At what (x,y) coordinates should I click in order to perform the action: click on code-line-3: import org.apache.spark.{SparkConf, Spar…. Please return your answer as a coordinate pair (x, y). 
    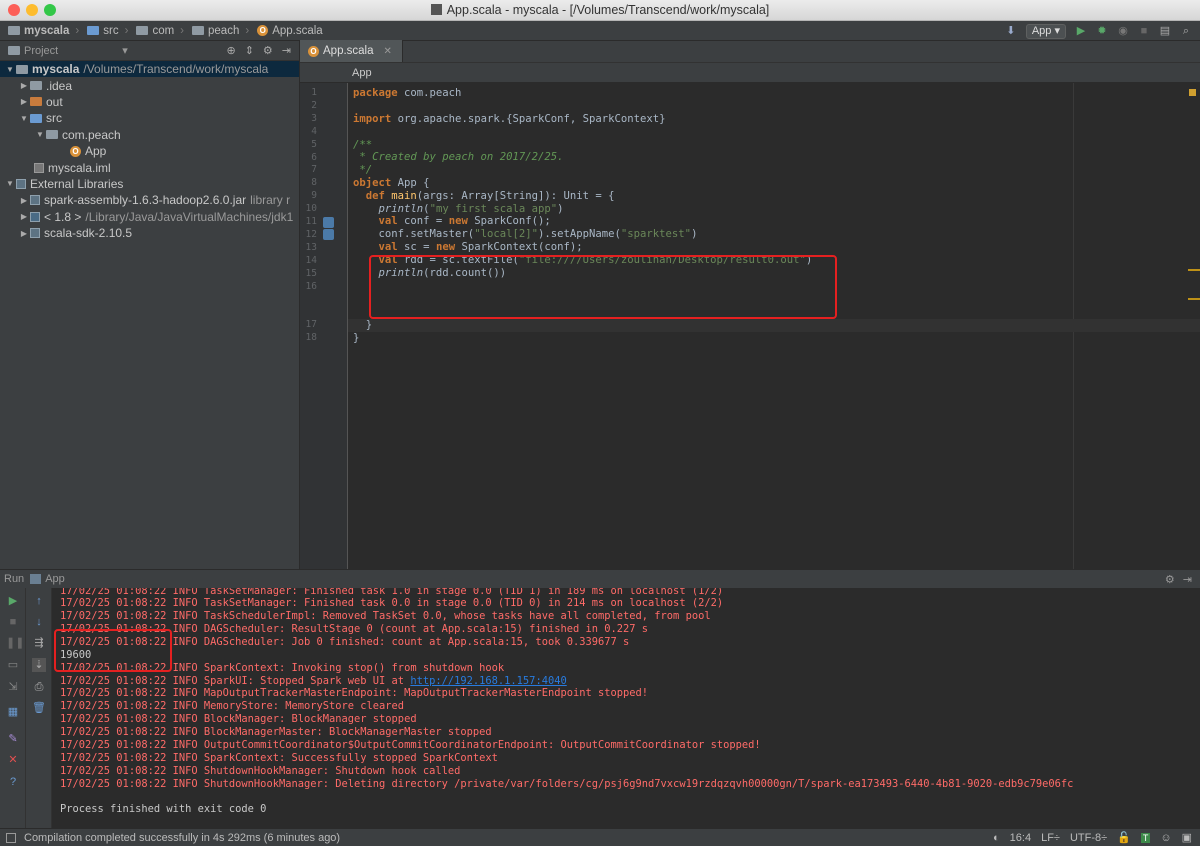
    Looking at the image, I should click on (509, 119).